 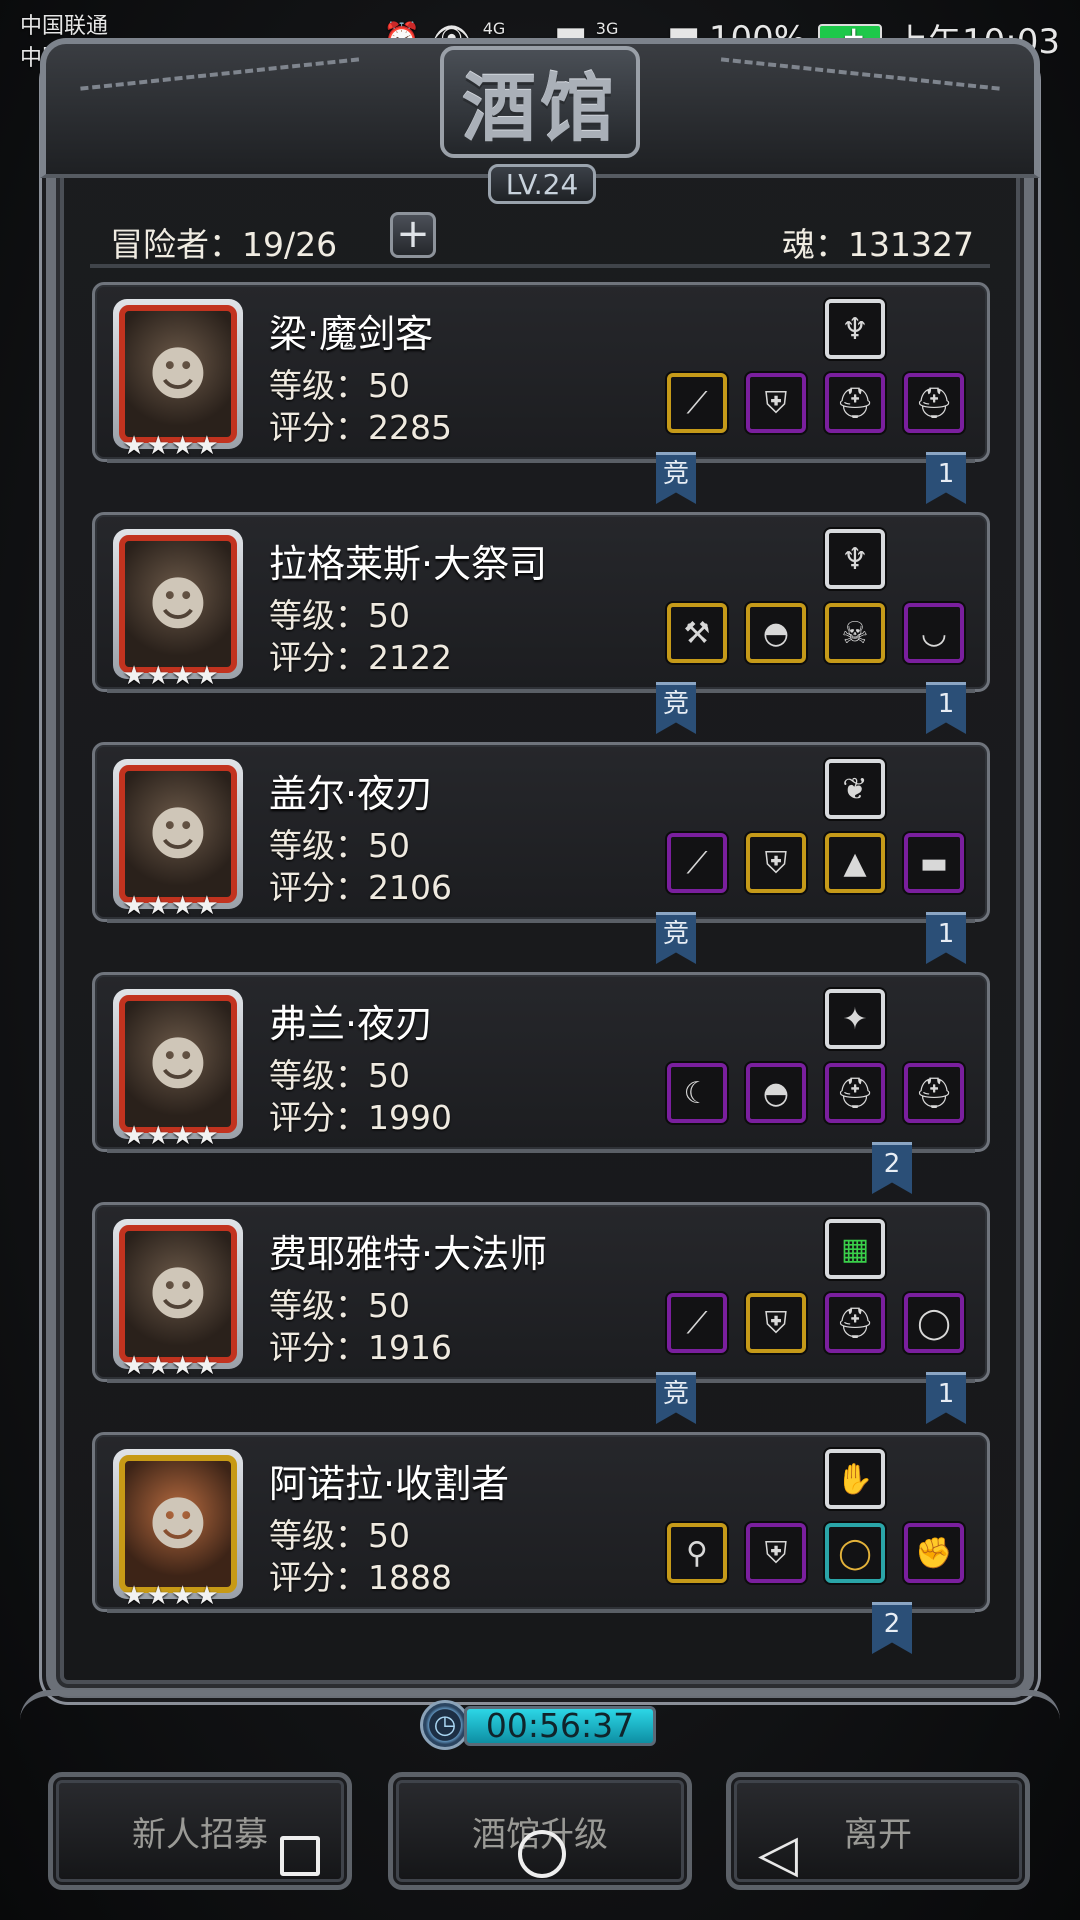 I want to click on hero-name: 弗兰·夜刃, so click(x=351, y=1024).